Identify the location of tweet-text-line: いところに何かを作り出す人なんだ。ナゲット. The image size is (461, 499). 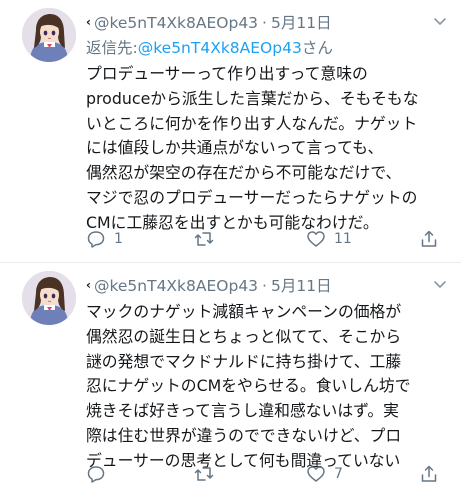
(252, 123).